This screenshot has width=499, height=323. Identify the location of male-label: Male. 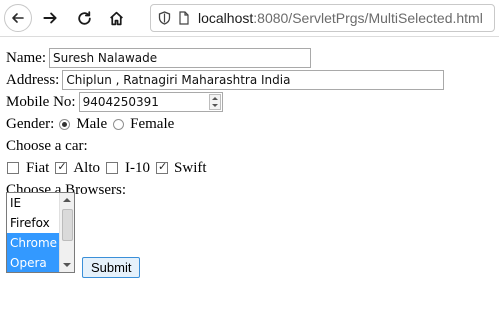
(92, 123).